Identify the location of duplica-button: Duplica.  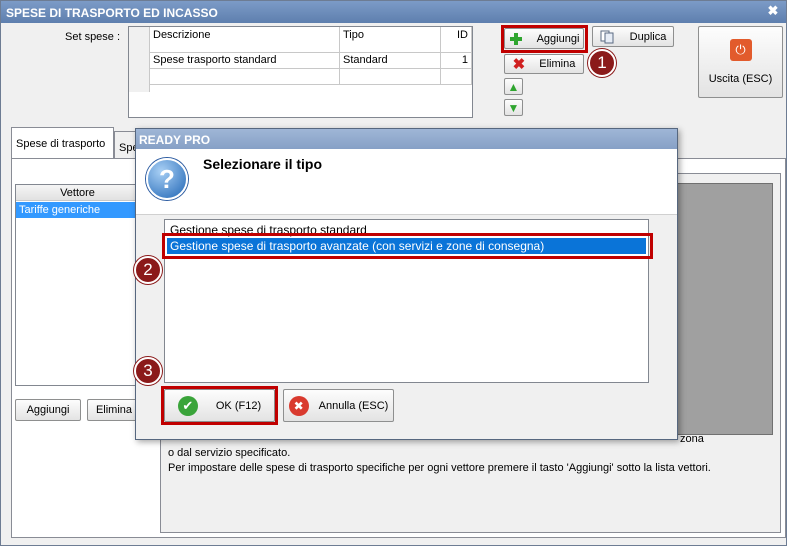
(633, 36).